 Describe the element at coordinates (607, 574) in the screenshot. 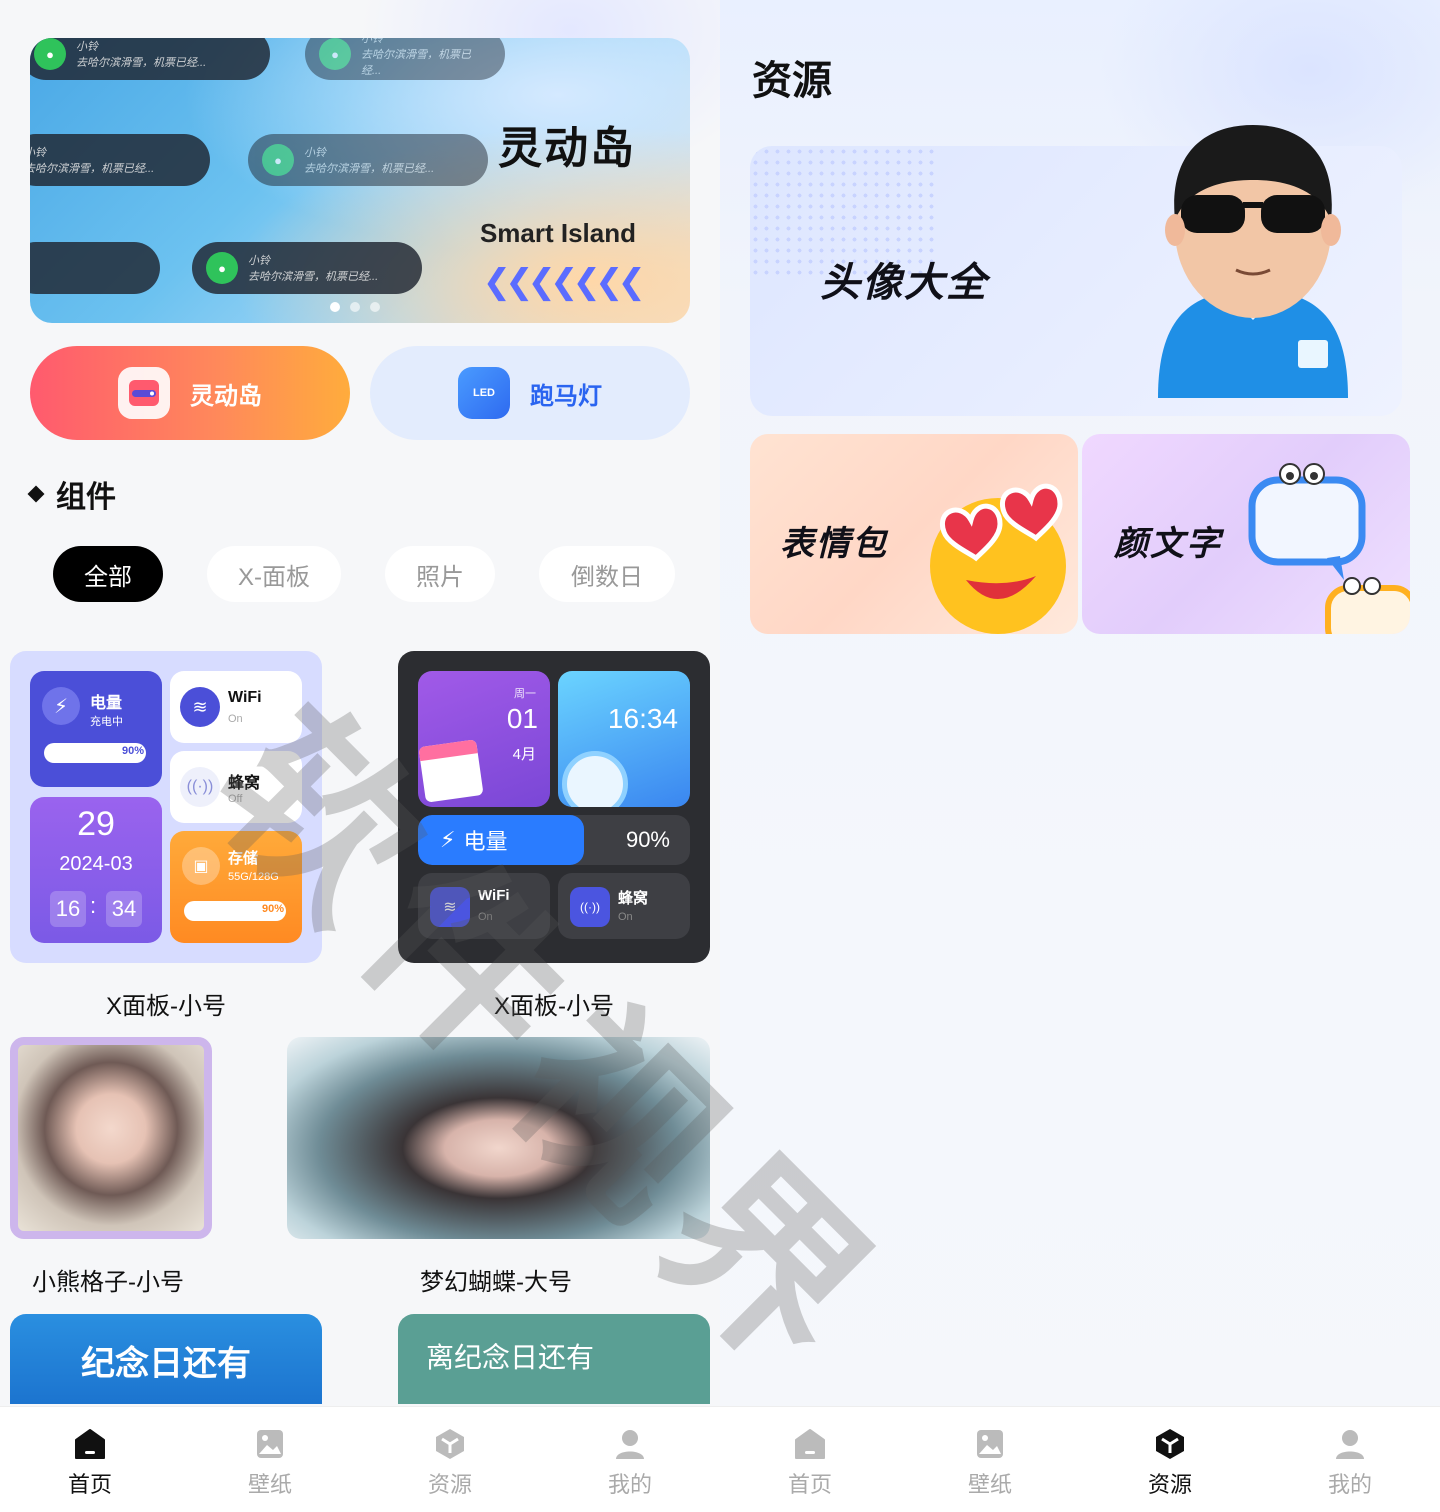

I see `chip-countdown: 倒数日` at that location.